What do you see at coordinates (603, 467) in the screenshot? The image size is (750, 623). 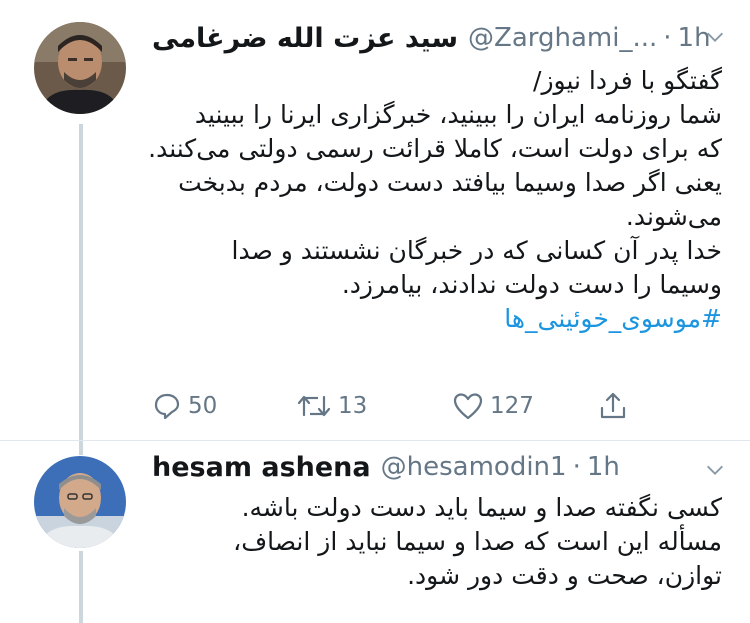 I see `timestamp: 1h` at bounding box center [603, 467].